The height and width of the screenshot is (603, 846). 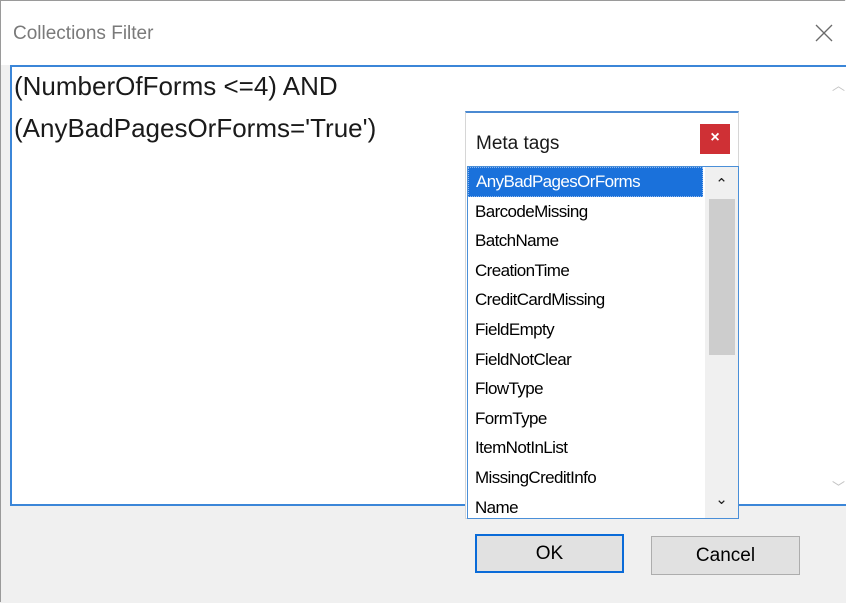 I want to click on list-scrollbar: ⌃ ⌄, so click(x=721, y=342).